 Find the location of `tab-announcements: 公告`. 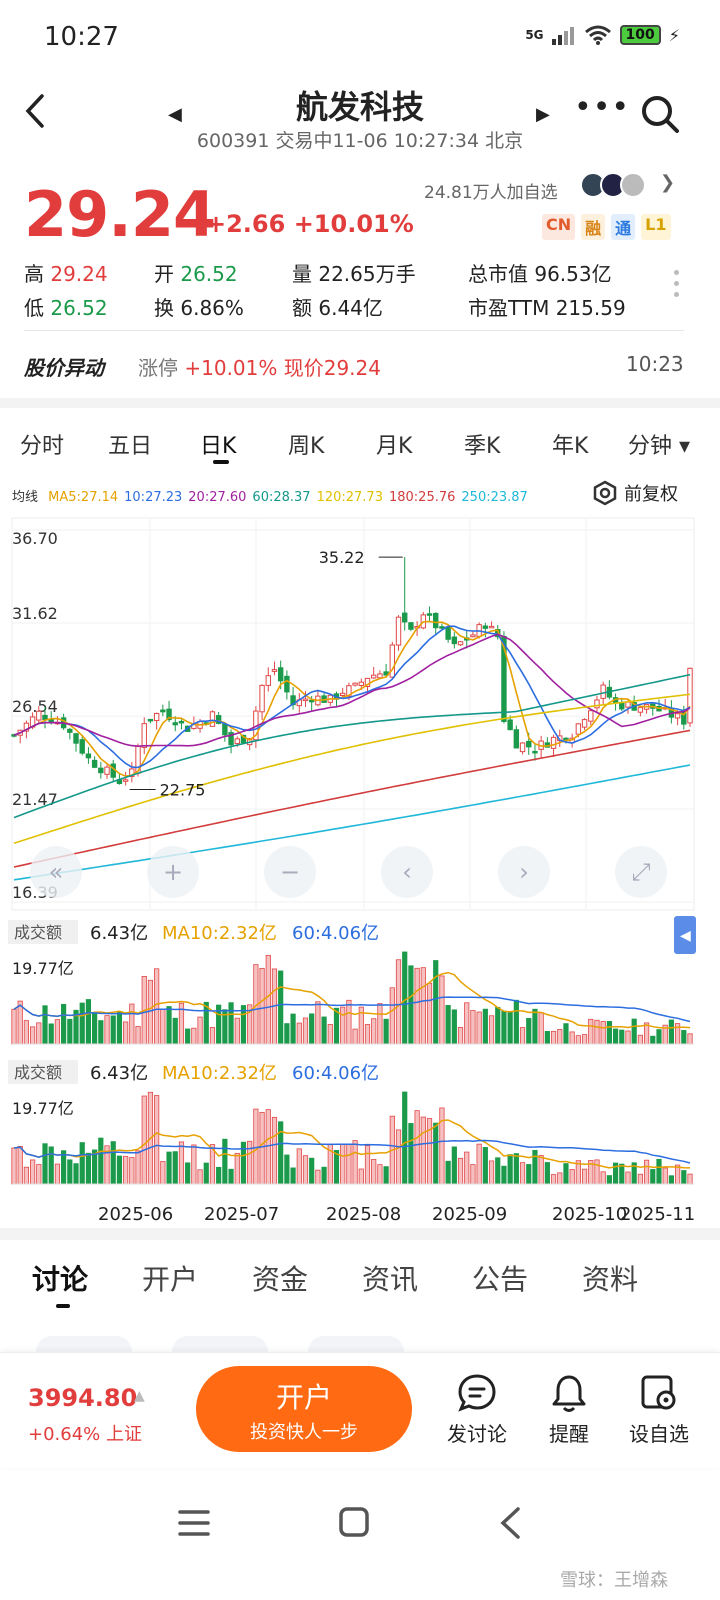

tab-announcements: 公告 is located at coordinates (500, 1278).